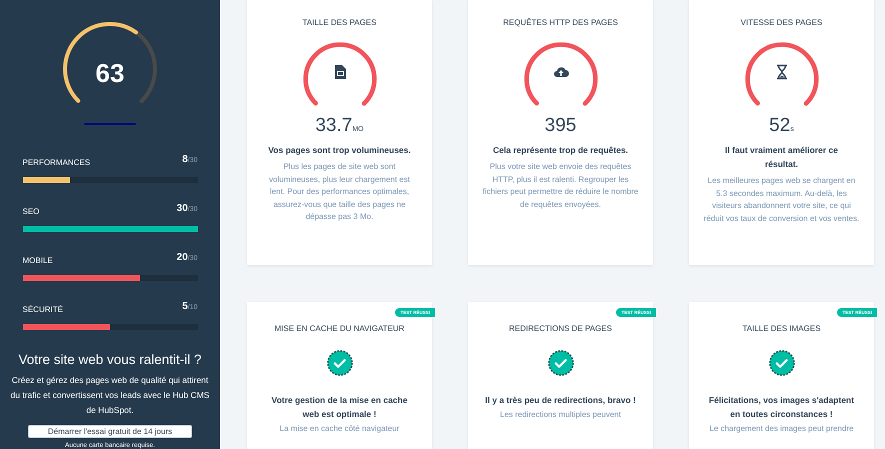 Image resolution: width=885 pixels, height=449 pixels. I want to click on redaction-mark, so click(110, 124).